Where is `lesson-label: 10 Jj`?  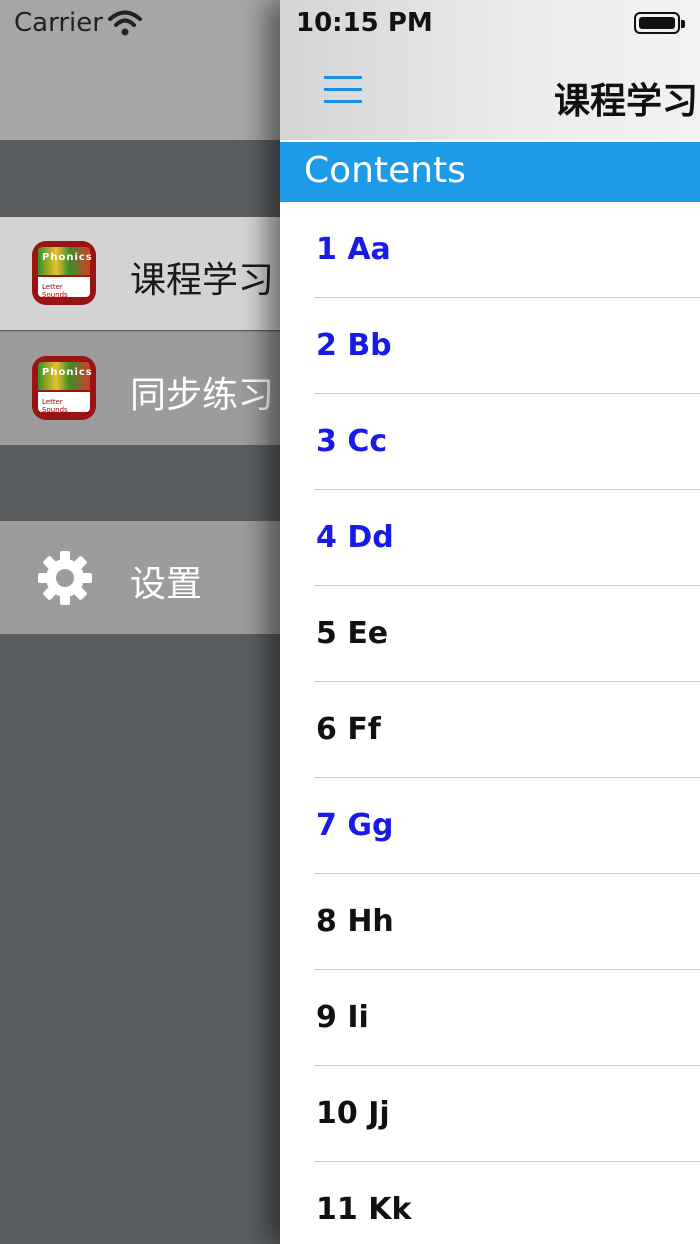
lesson-label: 10 Jj is located at coordinates (353, 1113).